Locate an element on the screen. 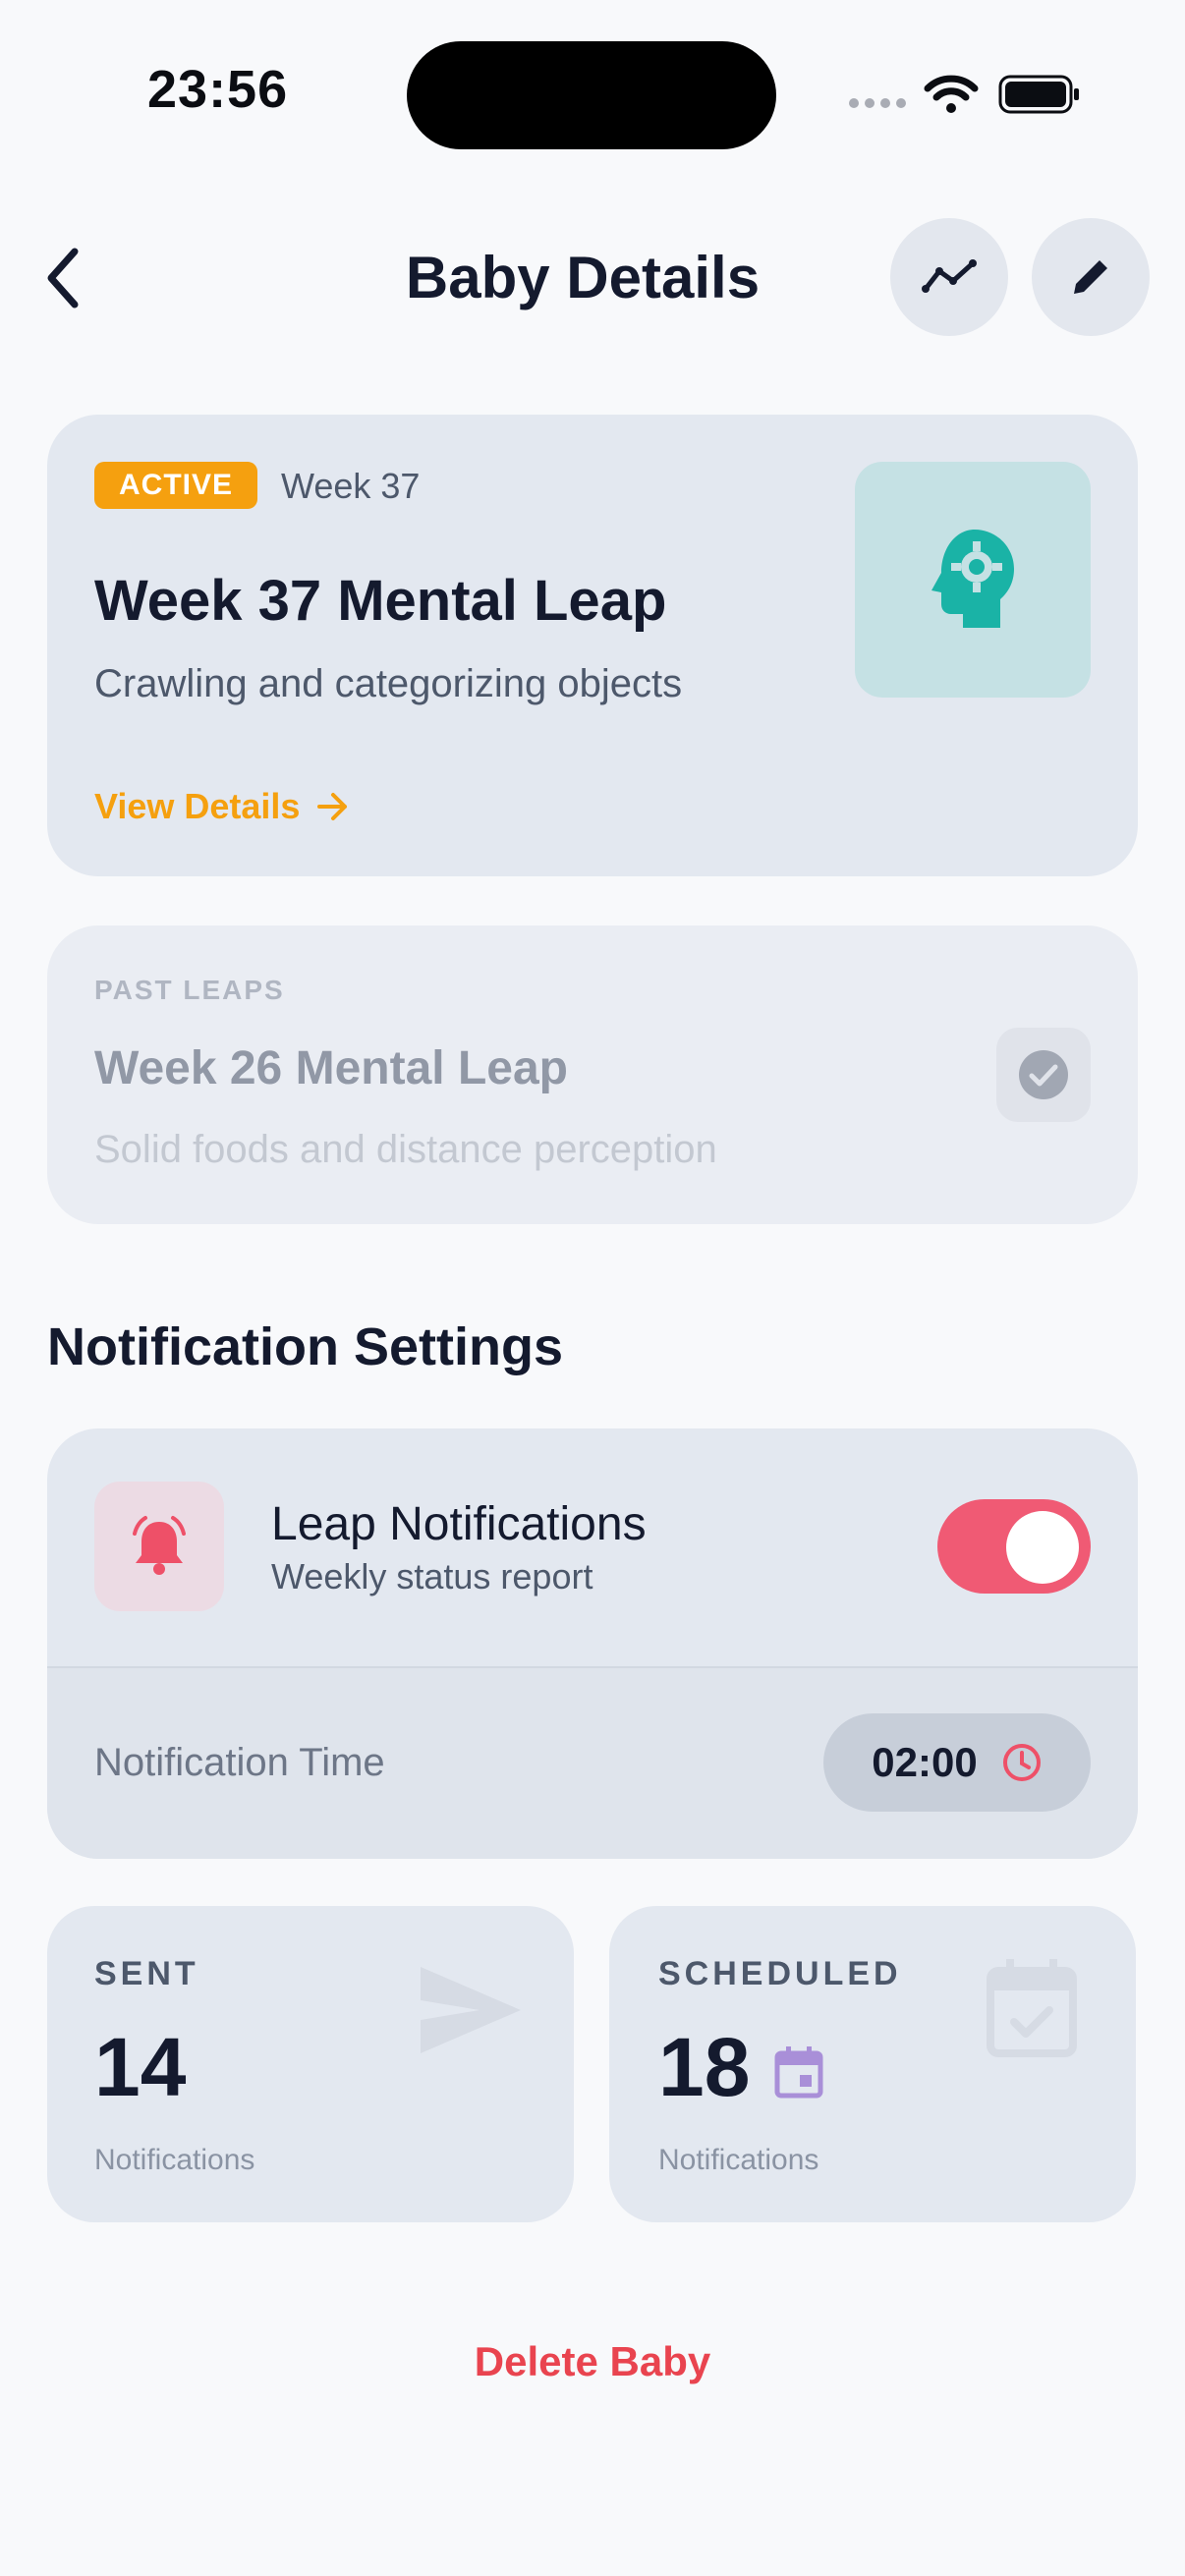 The width and height of the screenshot is (1185, 2576). scheduled-label: SCHEDULED is located at coordinates (780, 1973).